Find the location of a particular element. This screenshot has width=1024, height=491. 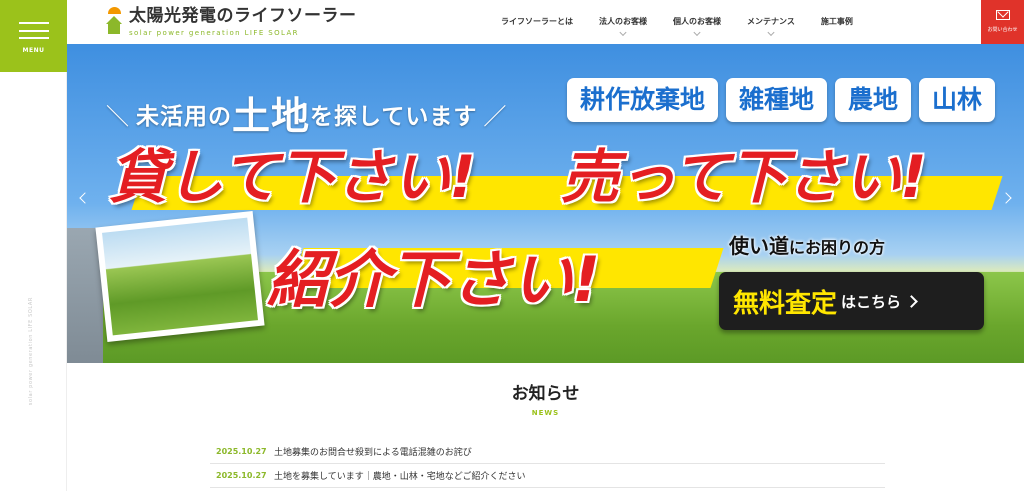

news-title: お知らせ is located at coordinates (545, 394).